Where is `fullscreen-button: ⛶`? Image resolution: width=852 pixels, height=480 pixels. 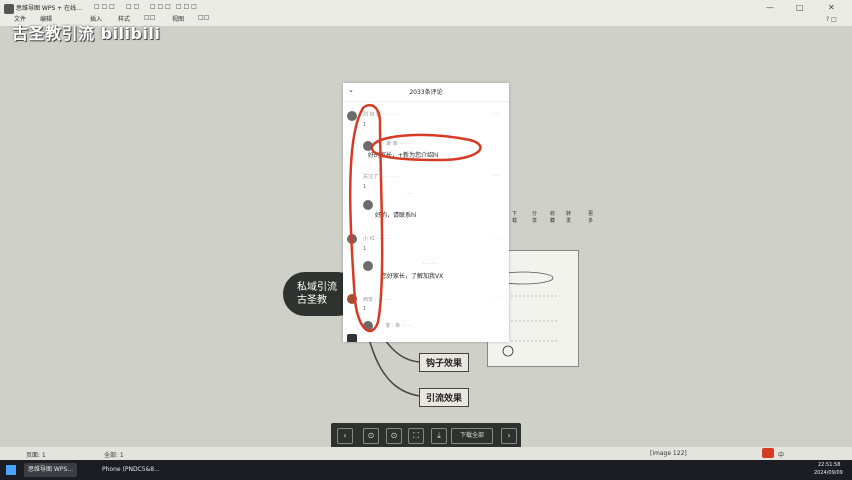 fullscreen-button: ⛶ is located at coordinates (416, 436).